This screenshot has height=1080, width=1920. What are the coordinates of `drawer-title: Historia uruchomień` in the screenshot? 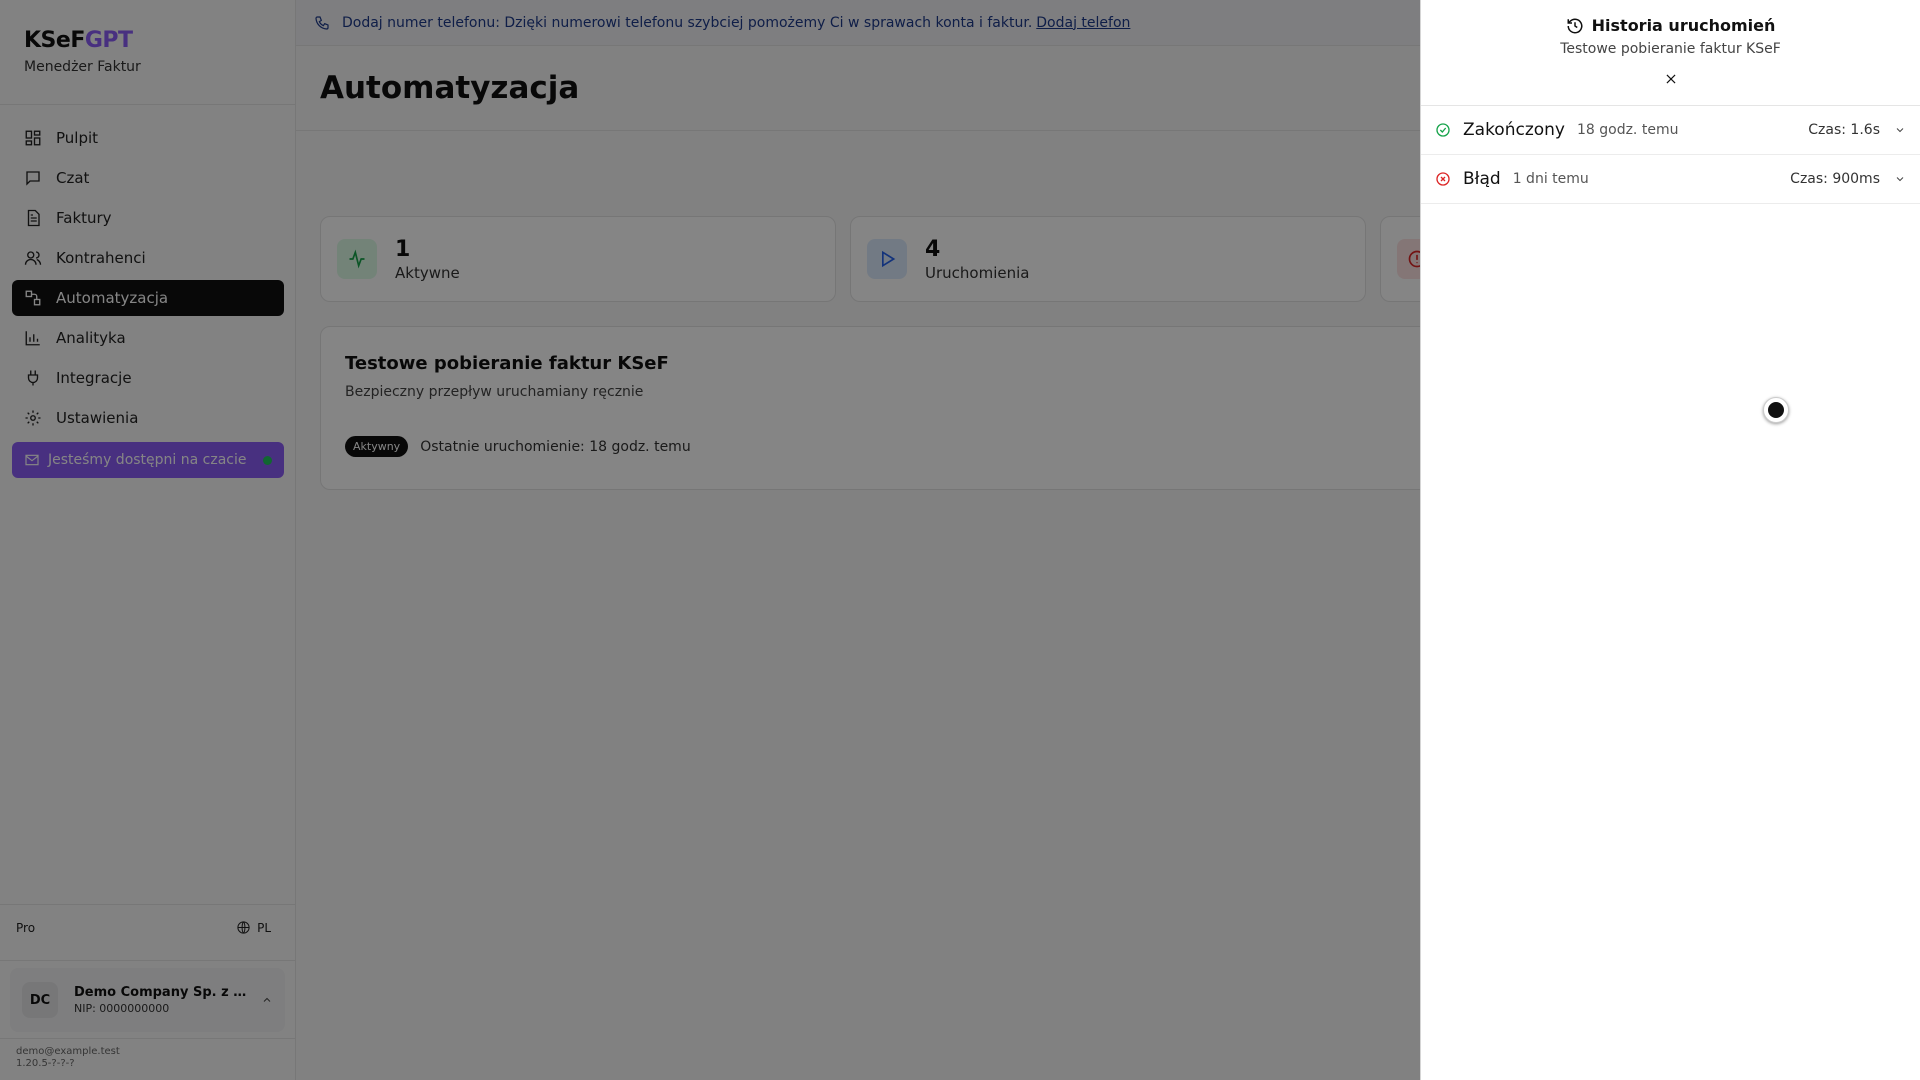 It's located at (1670, 25).